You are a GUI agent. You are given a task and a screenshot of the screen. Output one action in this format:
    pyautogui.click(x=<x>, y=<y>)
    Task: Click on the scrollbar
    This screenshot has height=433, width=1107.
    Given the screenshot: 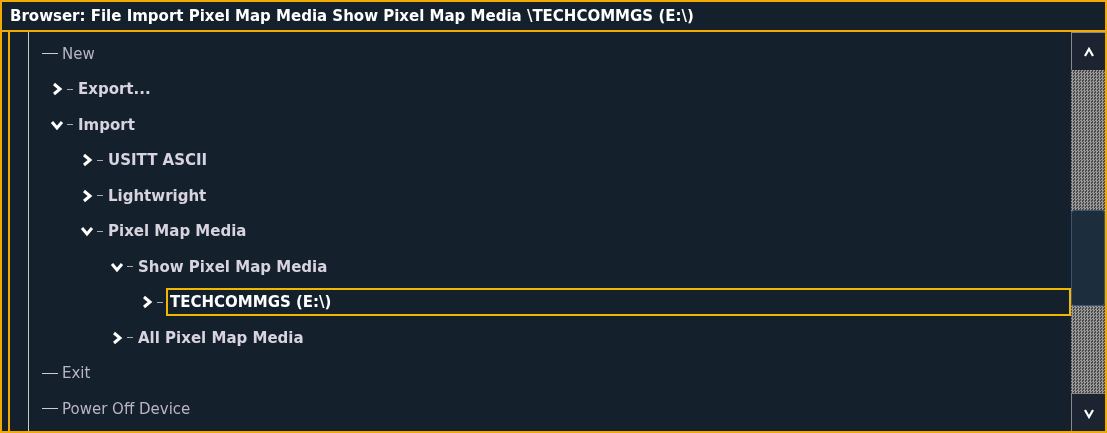 What is the action you would take?
    pyautogui.click(x=1088, y=231)
    